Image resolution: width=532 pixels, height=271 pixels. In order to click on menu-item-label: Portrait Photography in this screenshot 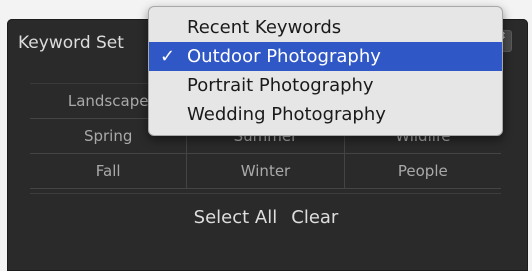, I will do `click(280, 85)`.